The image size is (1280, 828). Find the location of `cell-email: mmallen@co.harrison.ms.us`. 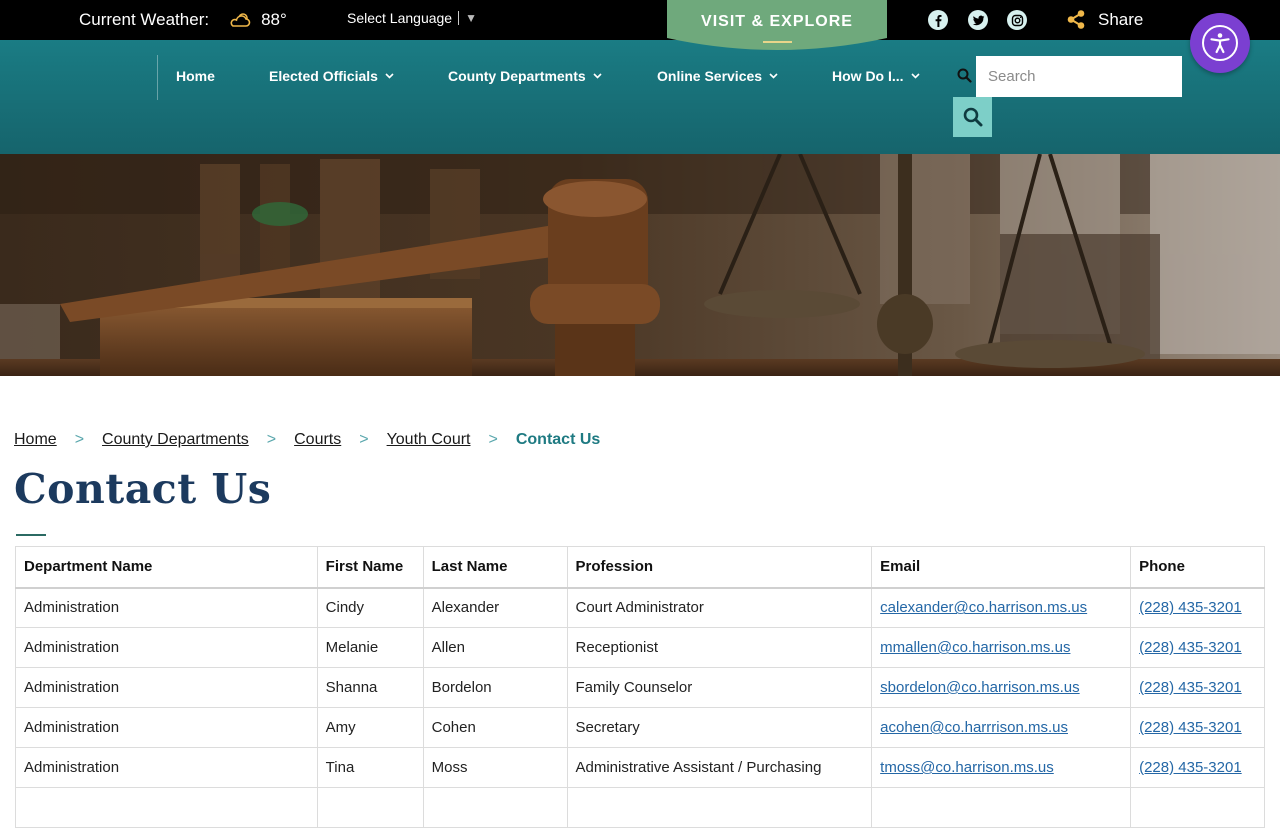

cell-email: mmallen@co.harrison.ms.us is located at coordinates (1001, 647).